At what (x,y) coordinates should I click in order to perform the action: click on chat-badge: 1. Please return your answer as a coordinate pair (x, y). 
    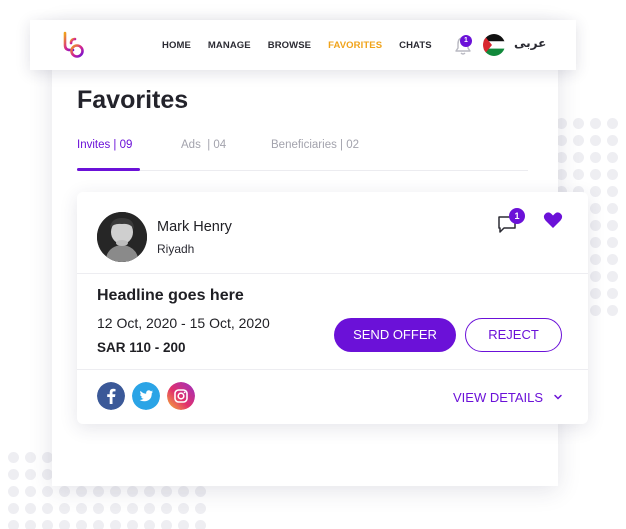
    Looking at the image, I should click on (517, 216).